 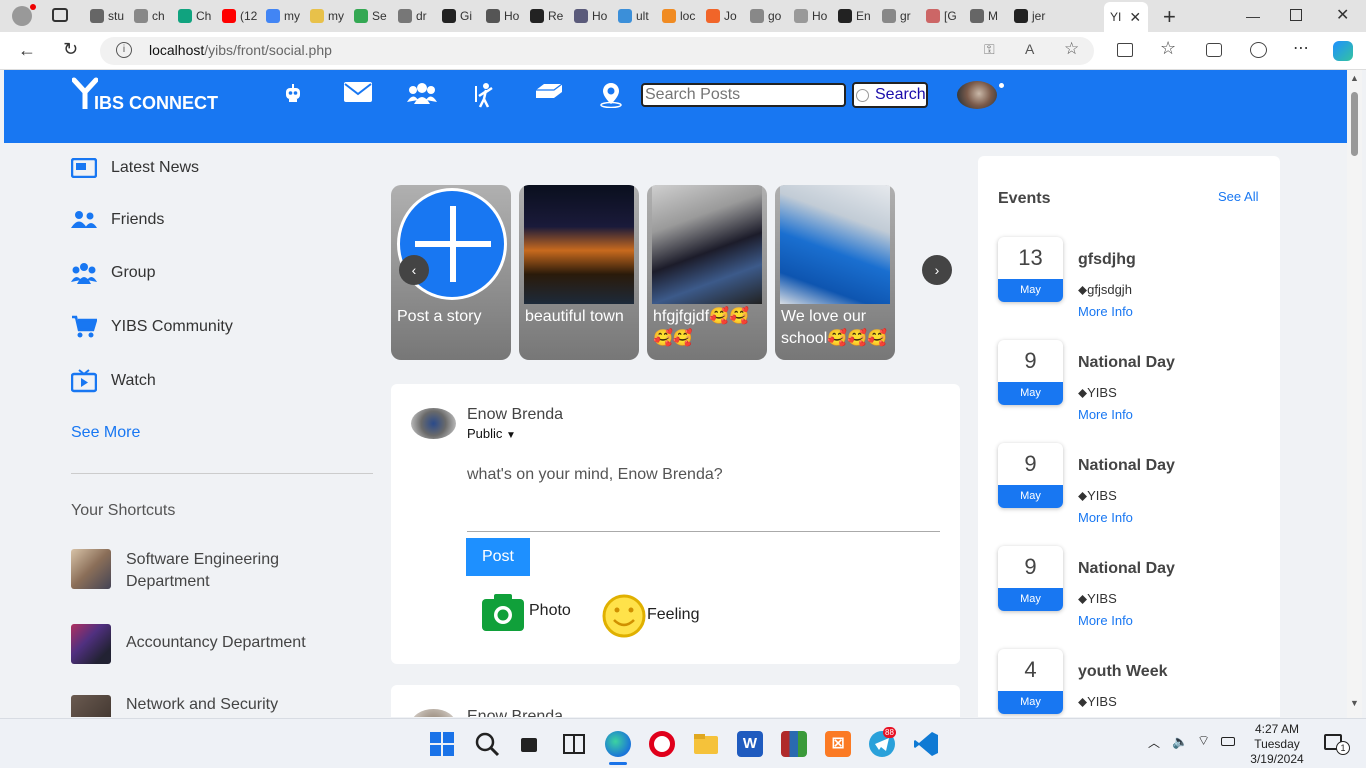 What do you see at coordinates (1354, 124) in the screenshot?
I see `scrollbar-thumb` at bounding box center [1354, 124].